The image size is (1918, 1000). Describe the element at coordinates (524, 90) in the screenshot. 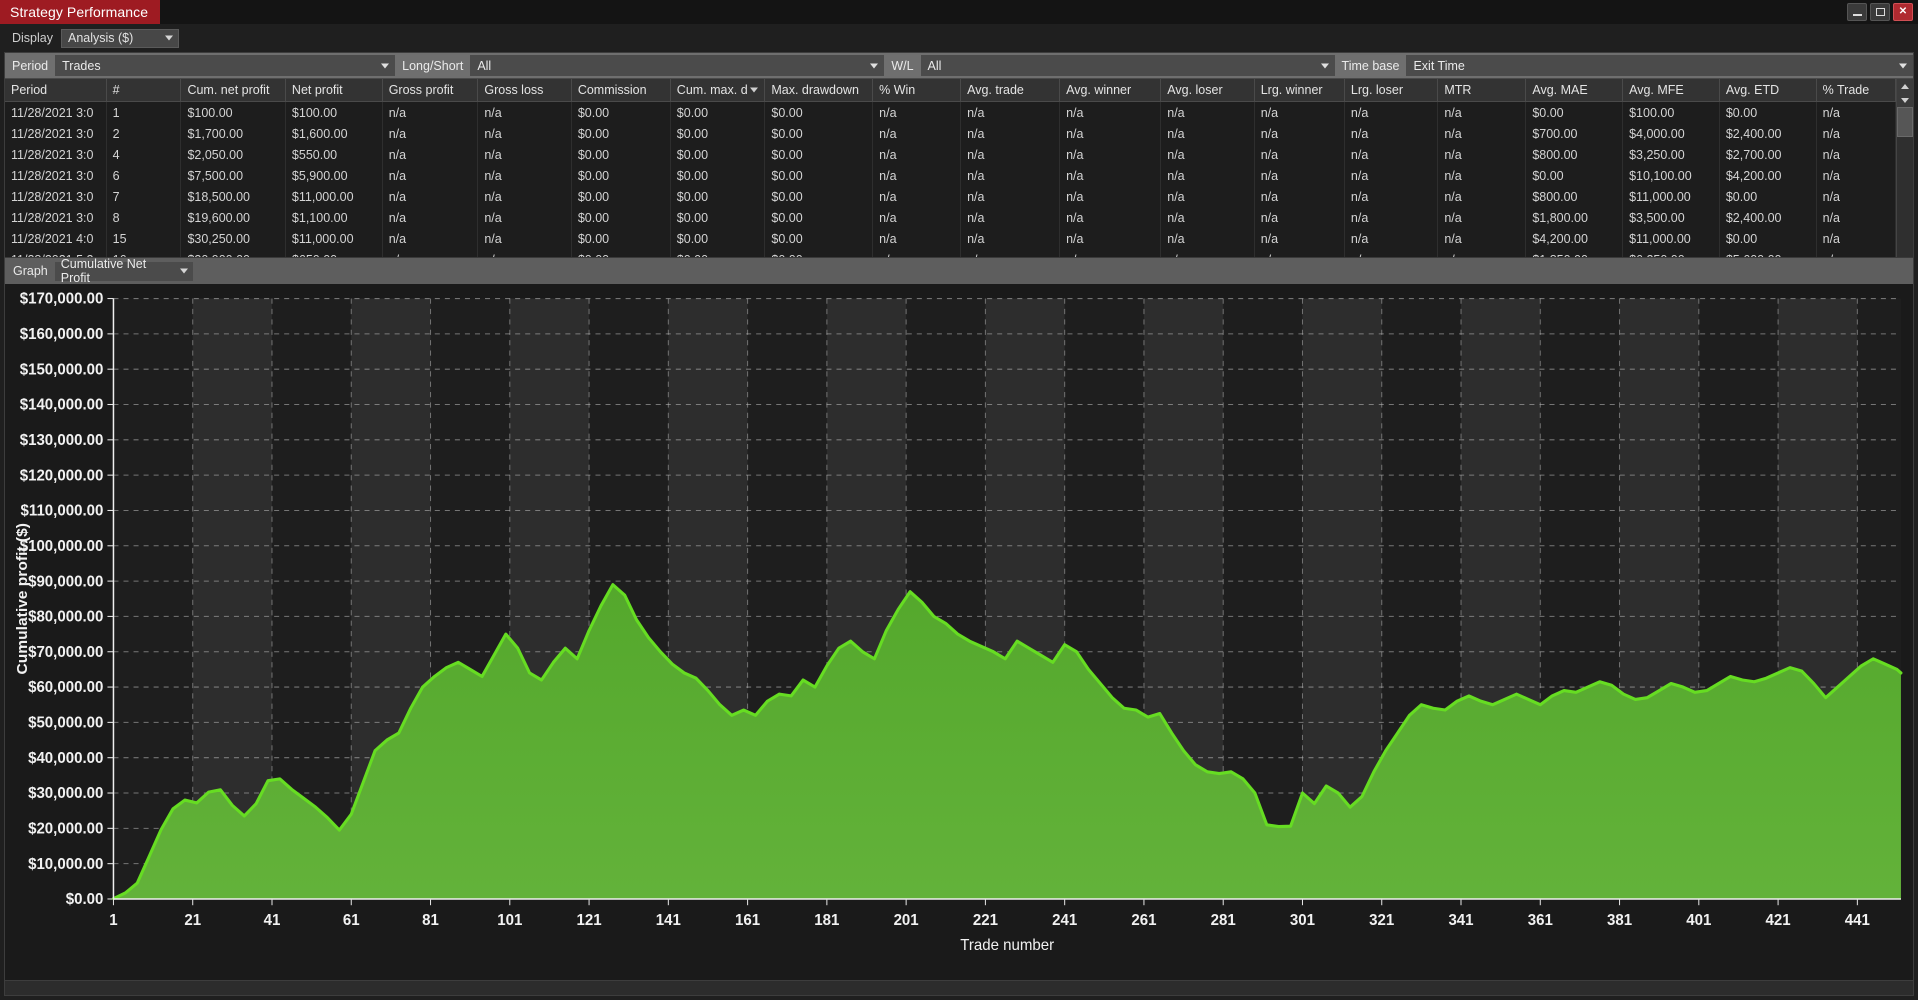

I see `table-column-header: Gross loss` at that location.